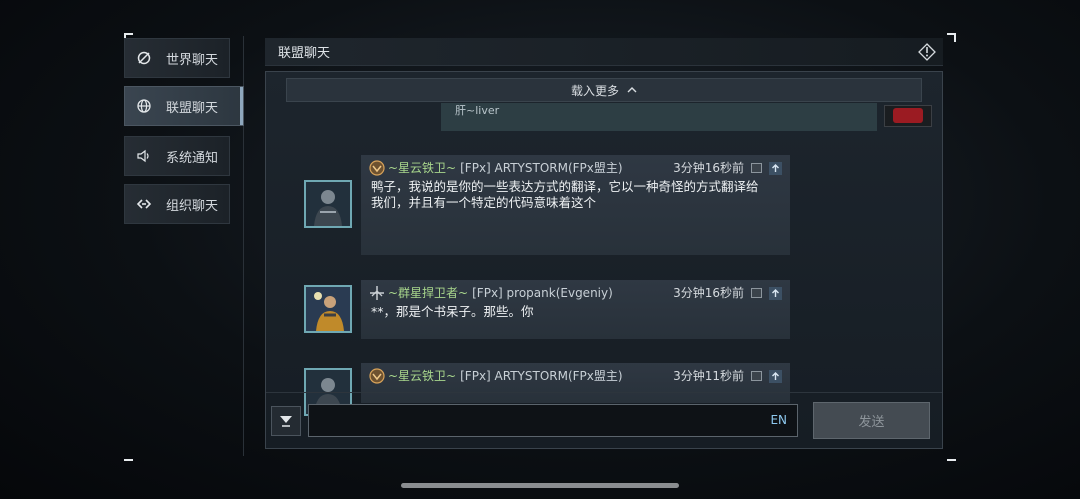 This screenshot has height=499, width=1080. I want to click on sender-group: ~群星捍卫者~, so click(428, 293).